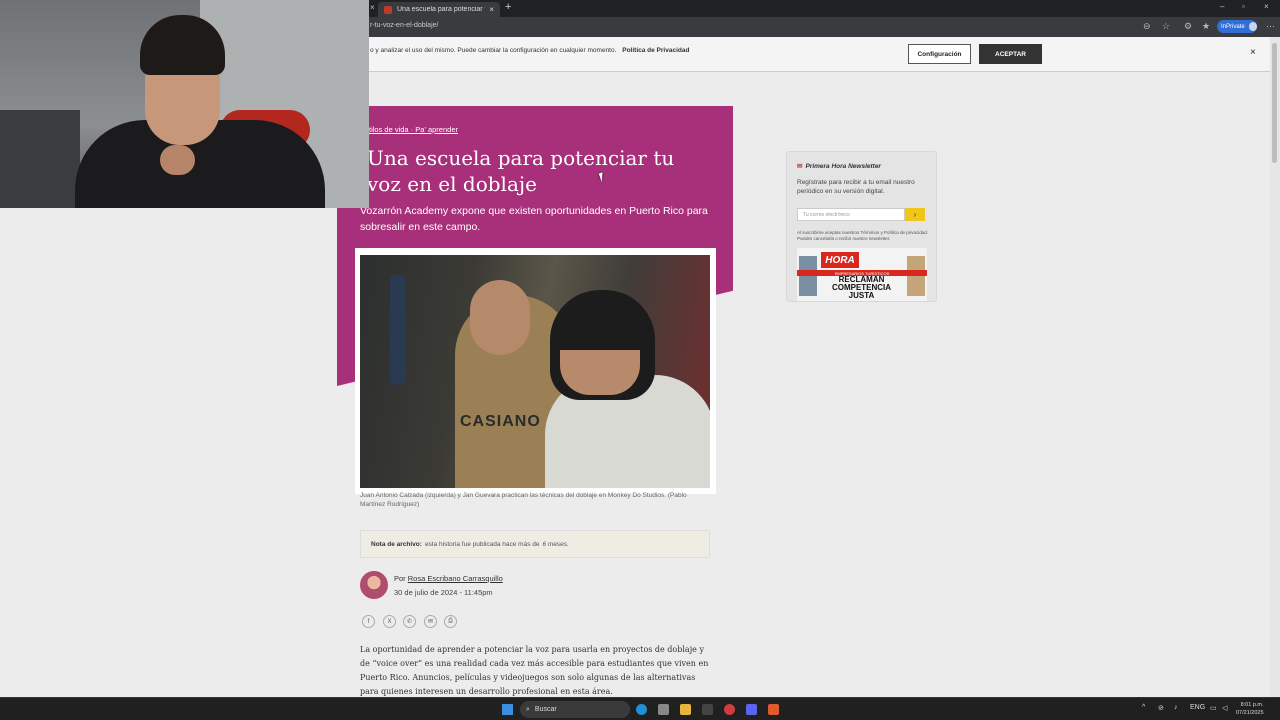 The width and height of the screenshot is (1280, 720). Describe the element at coordinates (1176, 707) in the screenshot. I see `mic-icon: ♪` at that location.